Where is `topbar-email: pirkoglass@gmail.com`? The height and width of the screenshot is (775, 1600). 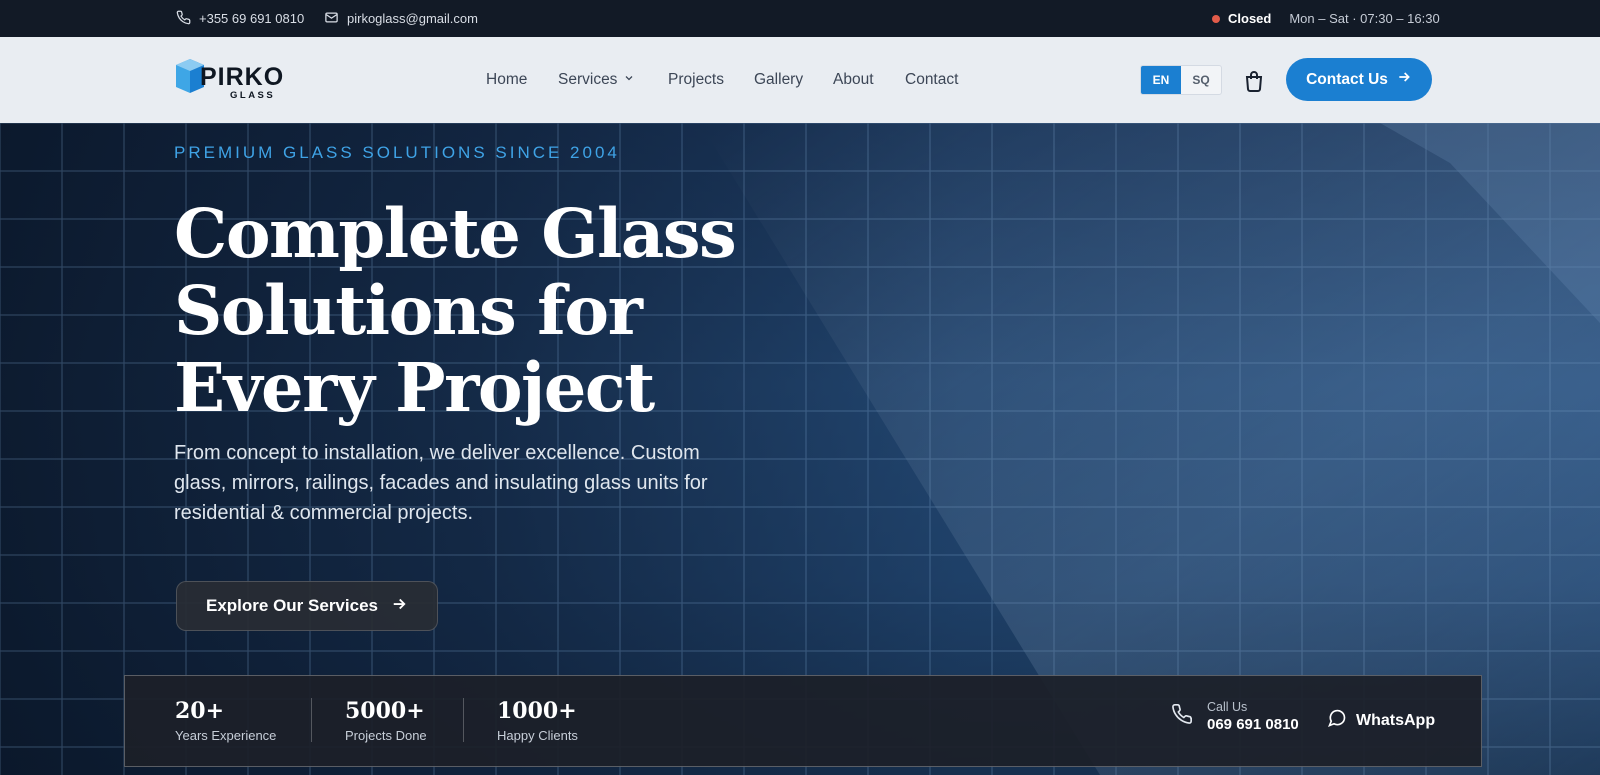
topbar-email: pirkoglass@gmail.com is located at coordinates (401, 18).